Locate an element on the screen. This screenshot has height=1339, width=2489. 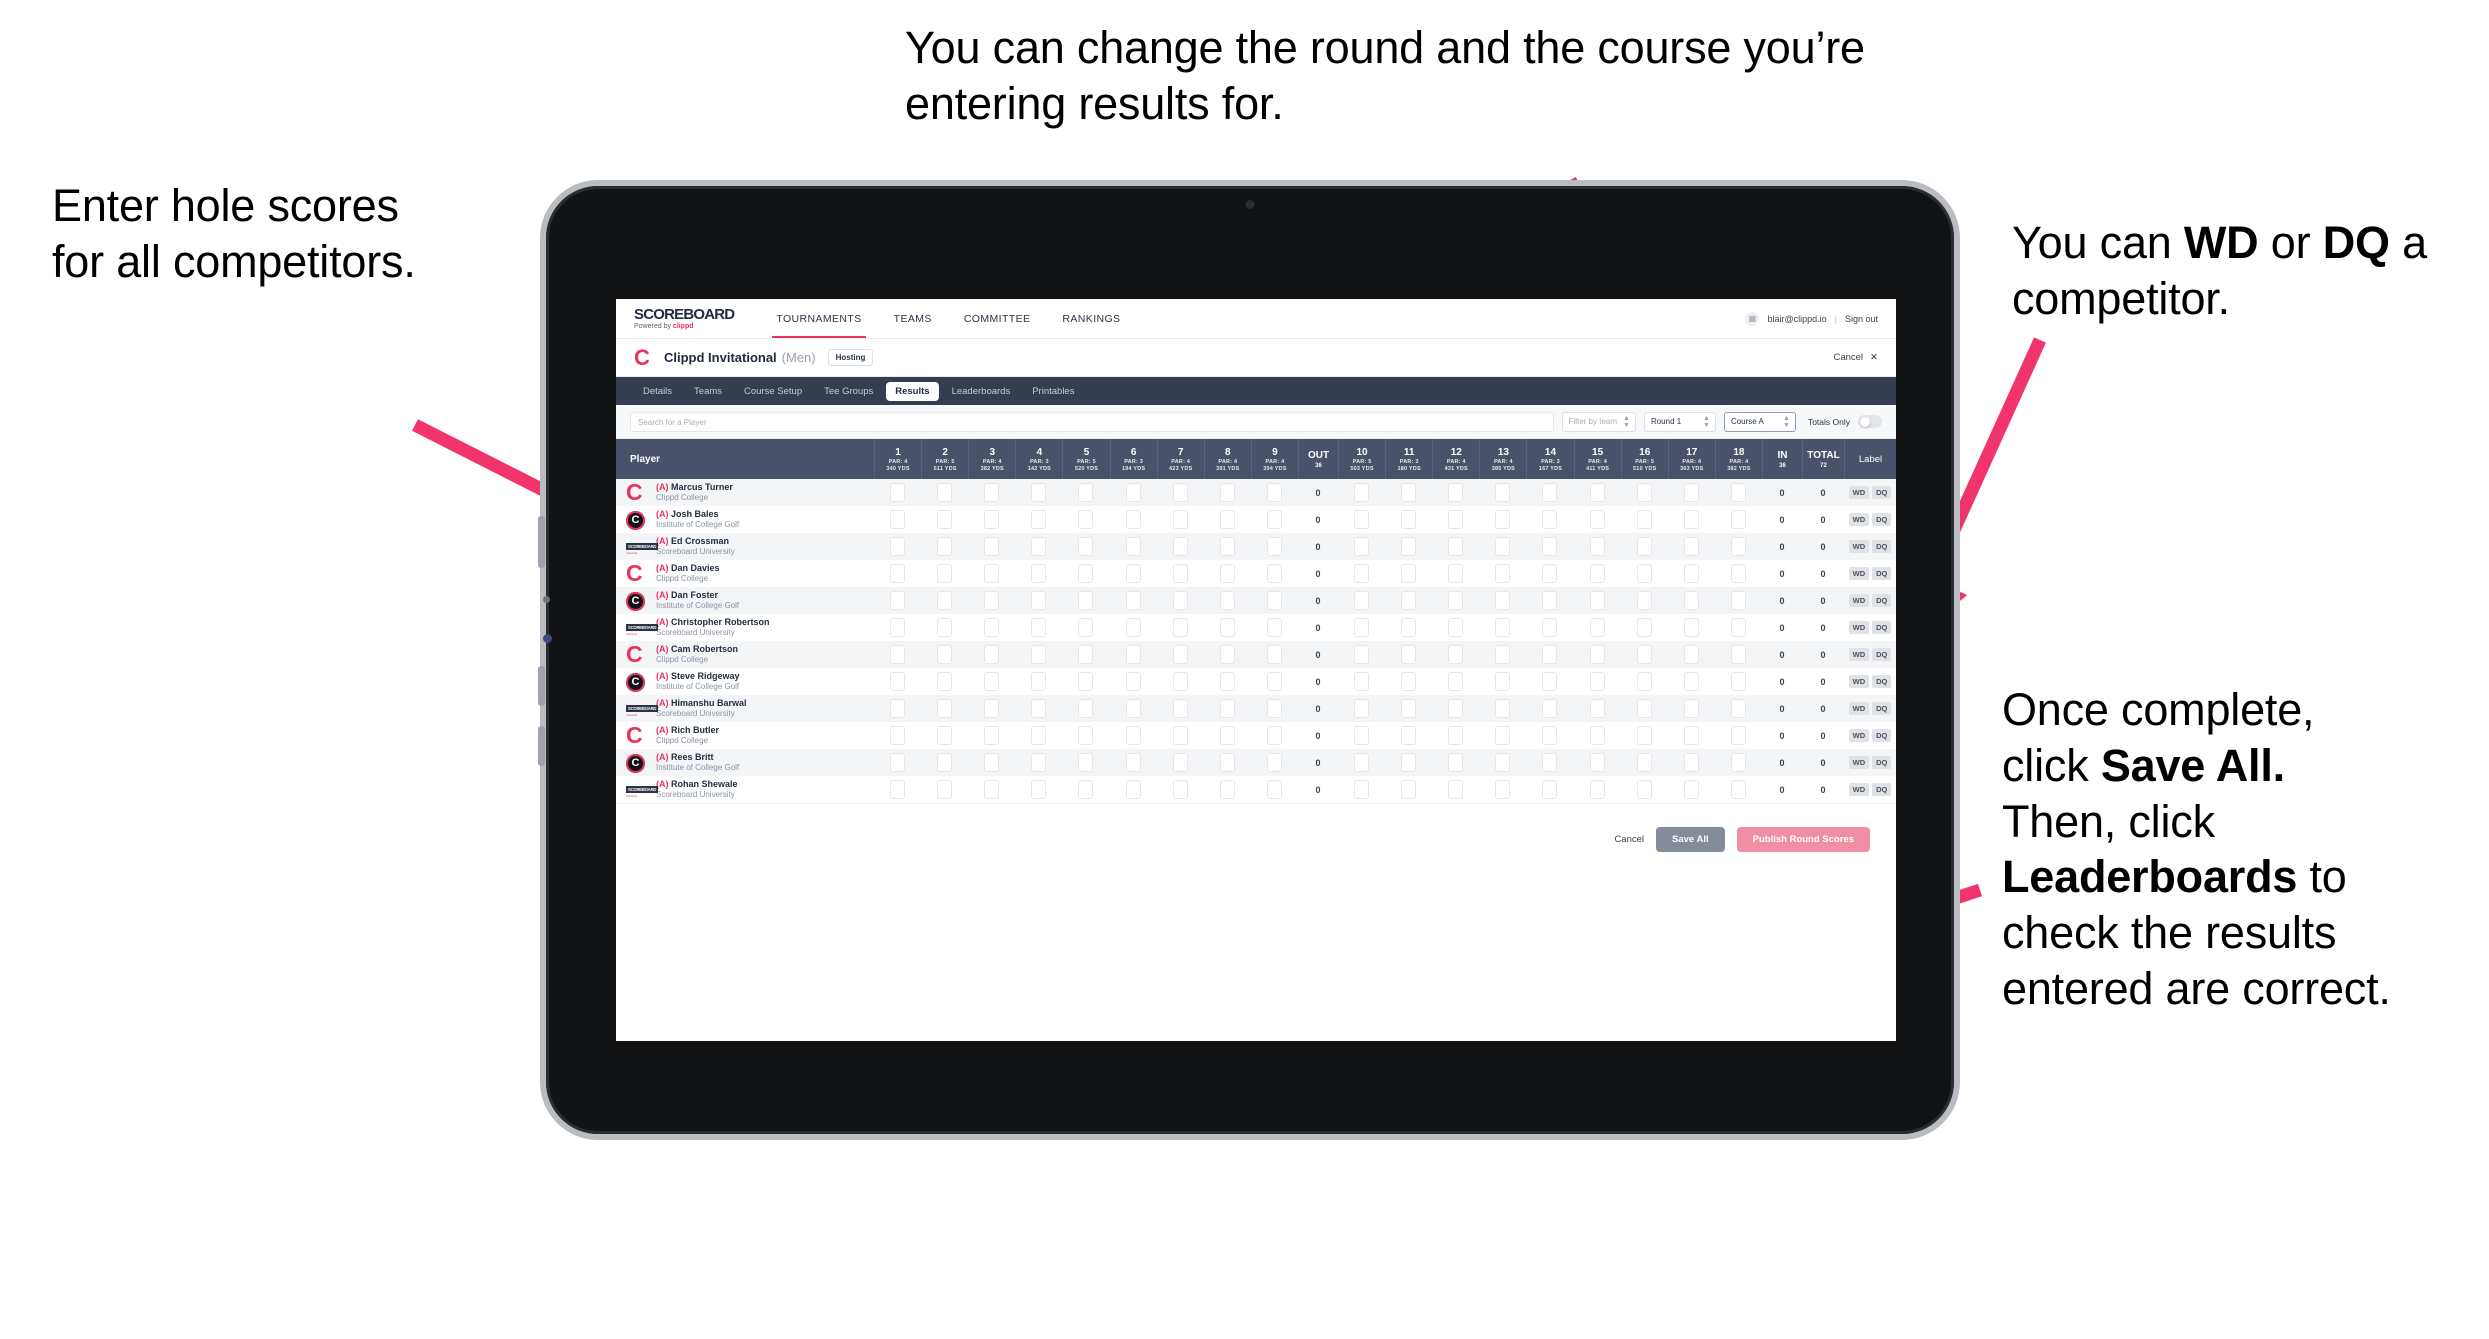
save-all-button: Save All is located at coordinates (1690, 839).